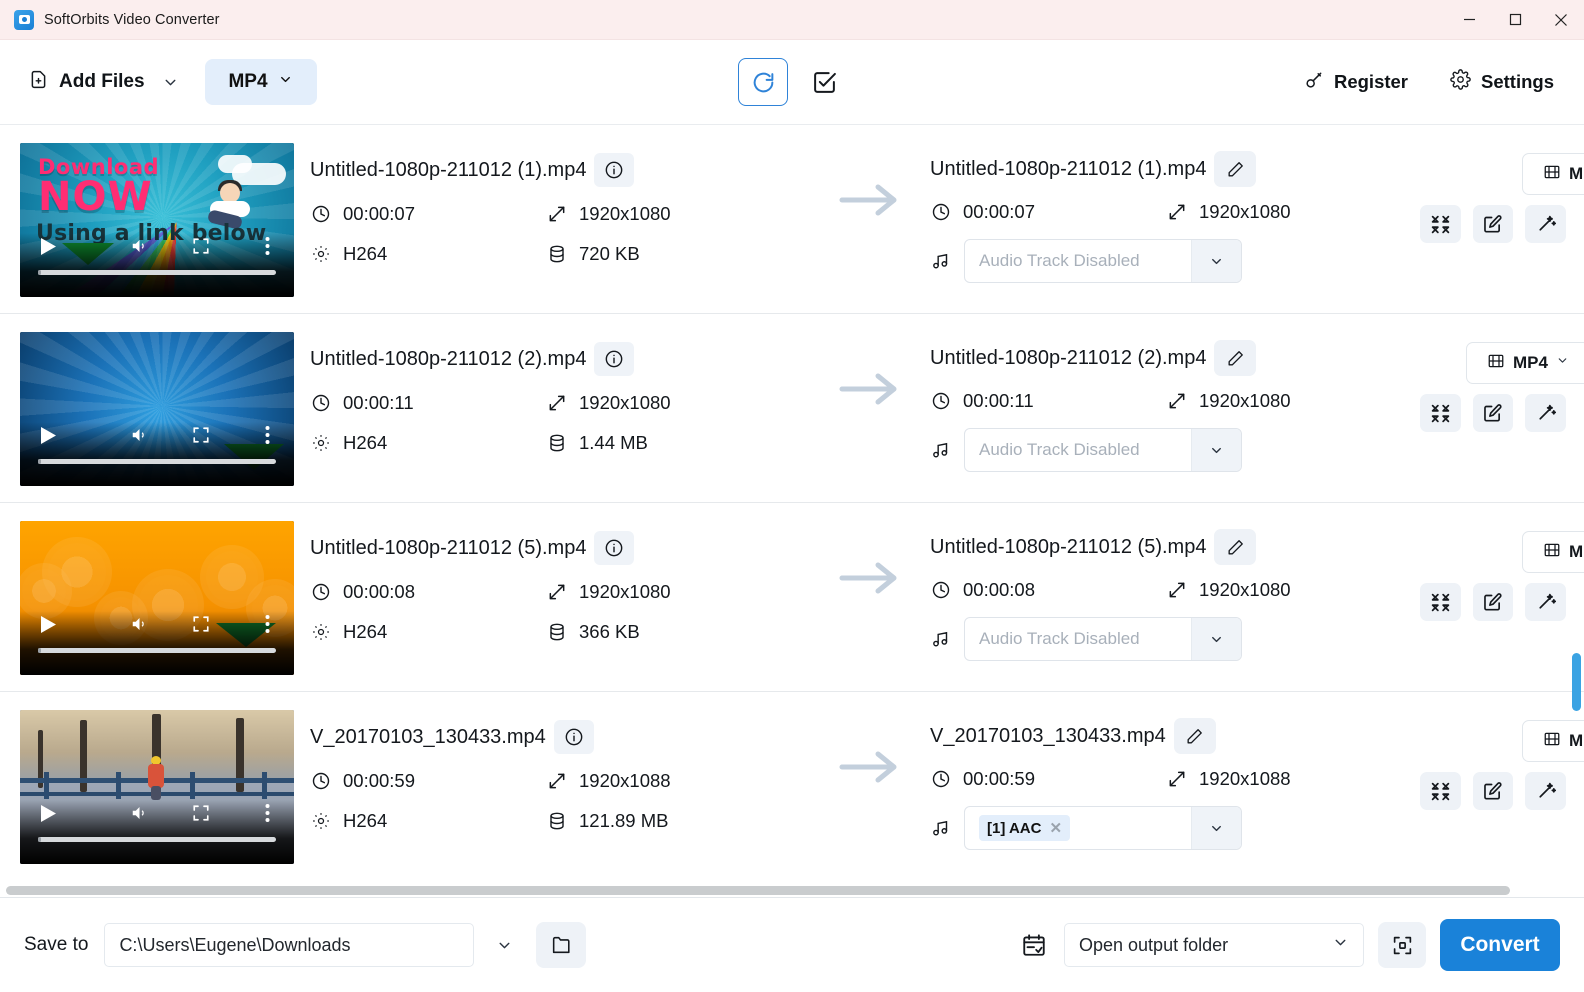 The height and width of the screenshot is (992, 1584). I want to click on title-bar: SoftOrbits Video Converter, so click(792, 20).